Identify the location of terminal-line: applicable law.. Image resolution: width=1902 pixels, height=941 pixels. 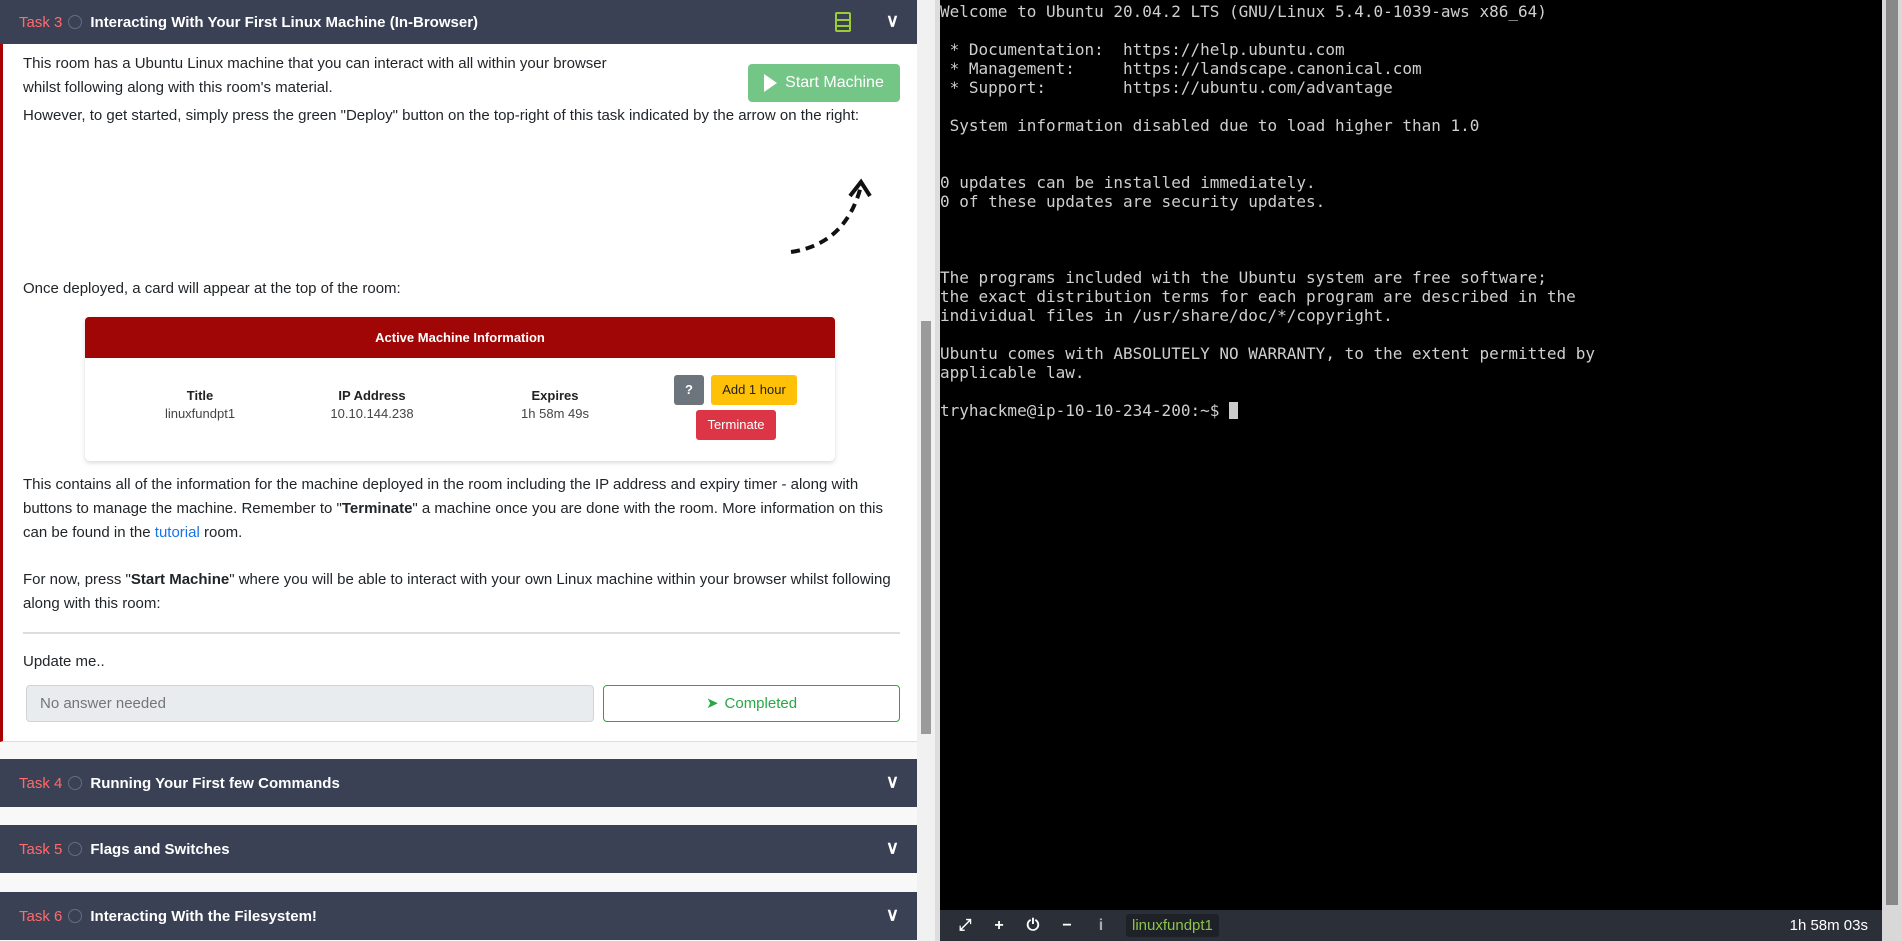
(1012, 372).